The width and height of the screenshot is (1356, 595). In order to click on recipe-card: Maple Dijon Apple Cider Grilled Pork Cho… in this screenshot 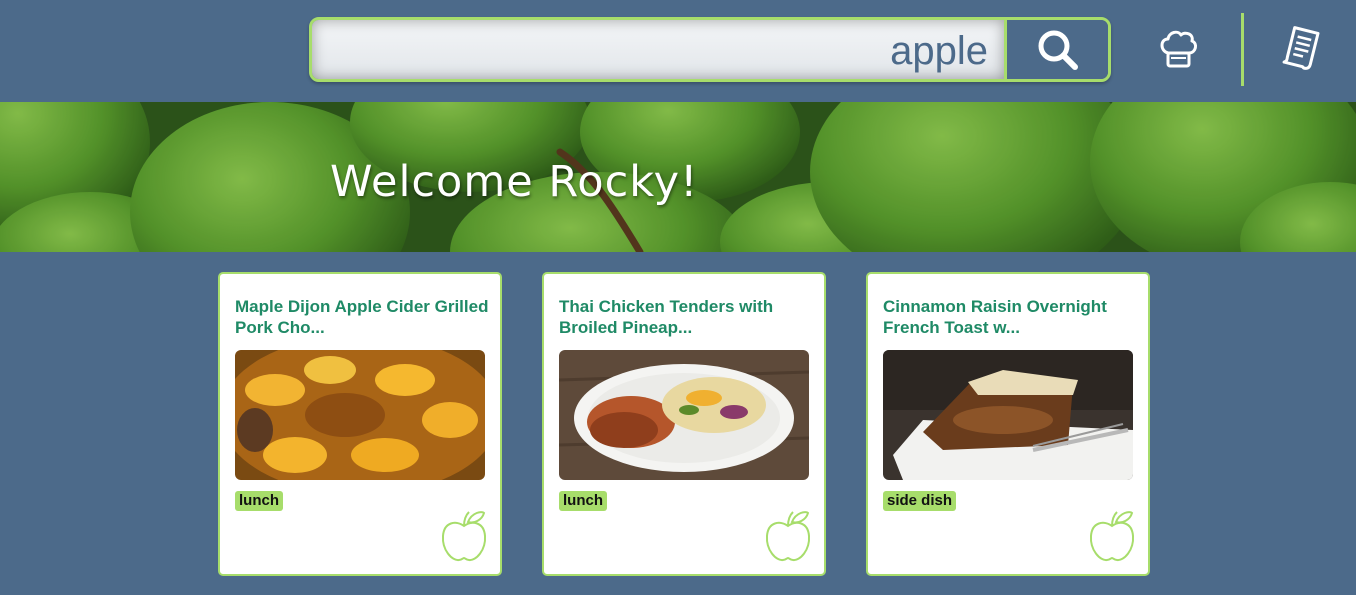, I will do `click(360, 424)`.